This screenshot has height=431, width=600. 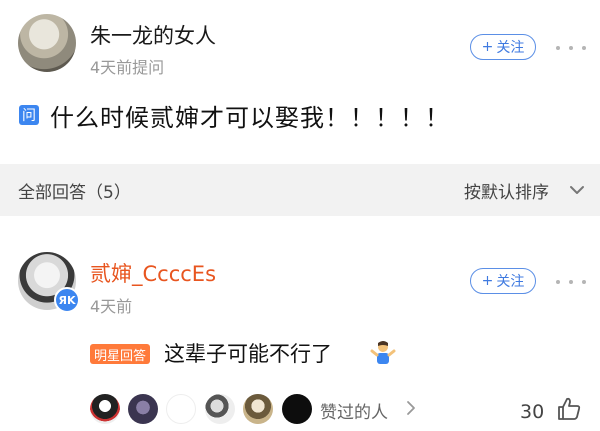 What do you see at coordinates (47, 43) in the screenshot?
I see `asker-avatar` at bounding box center [47, 43].